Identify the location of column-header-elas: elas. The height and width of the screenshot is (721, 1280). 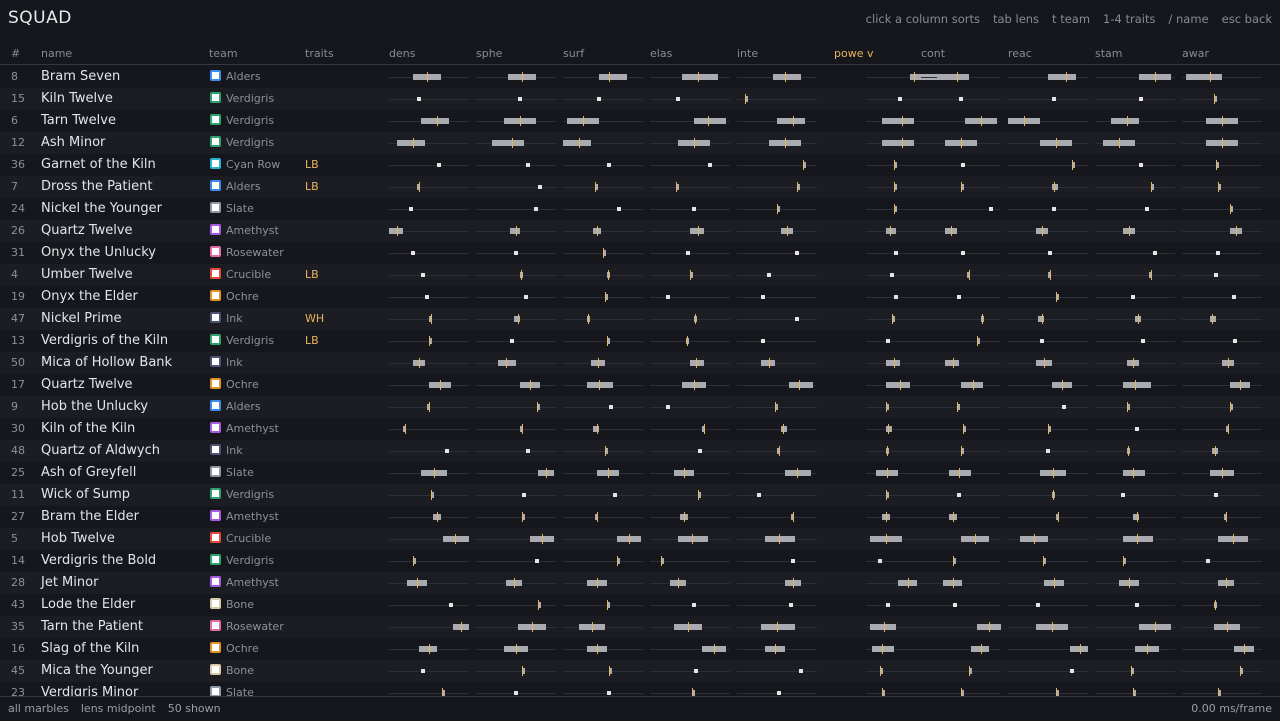
(661, 53).